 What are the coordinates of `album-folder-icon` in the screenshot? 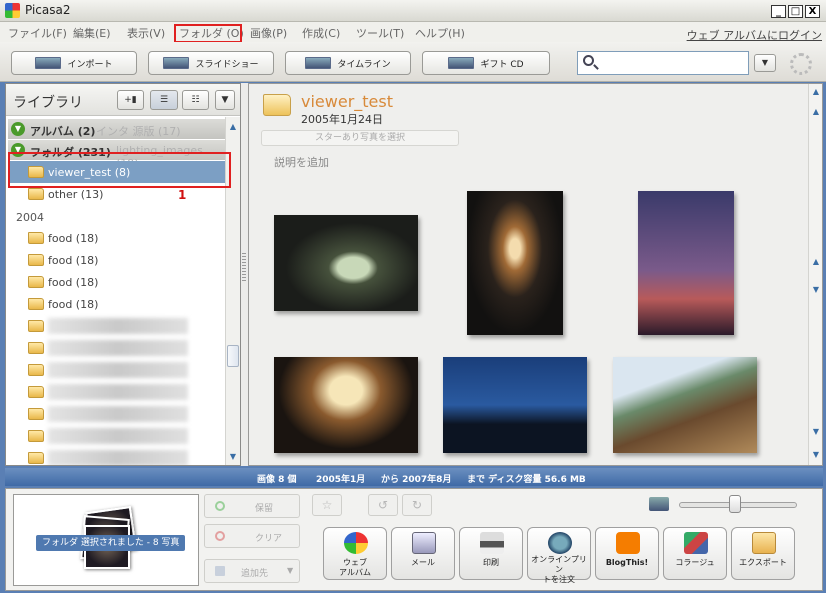 It's located at (277, 105).